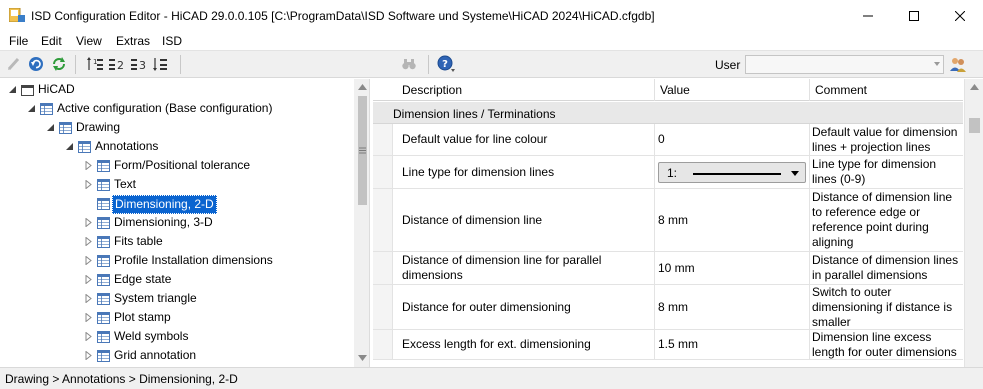 This screenshot has width=983, height=389. What do you see at coordinates (475, 139) in the screenshot?
I see `description-text: Default value for line colour` at bounding box center [475, 139].